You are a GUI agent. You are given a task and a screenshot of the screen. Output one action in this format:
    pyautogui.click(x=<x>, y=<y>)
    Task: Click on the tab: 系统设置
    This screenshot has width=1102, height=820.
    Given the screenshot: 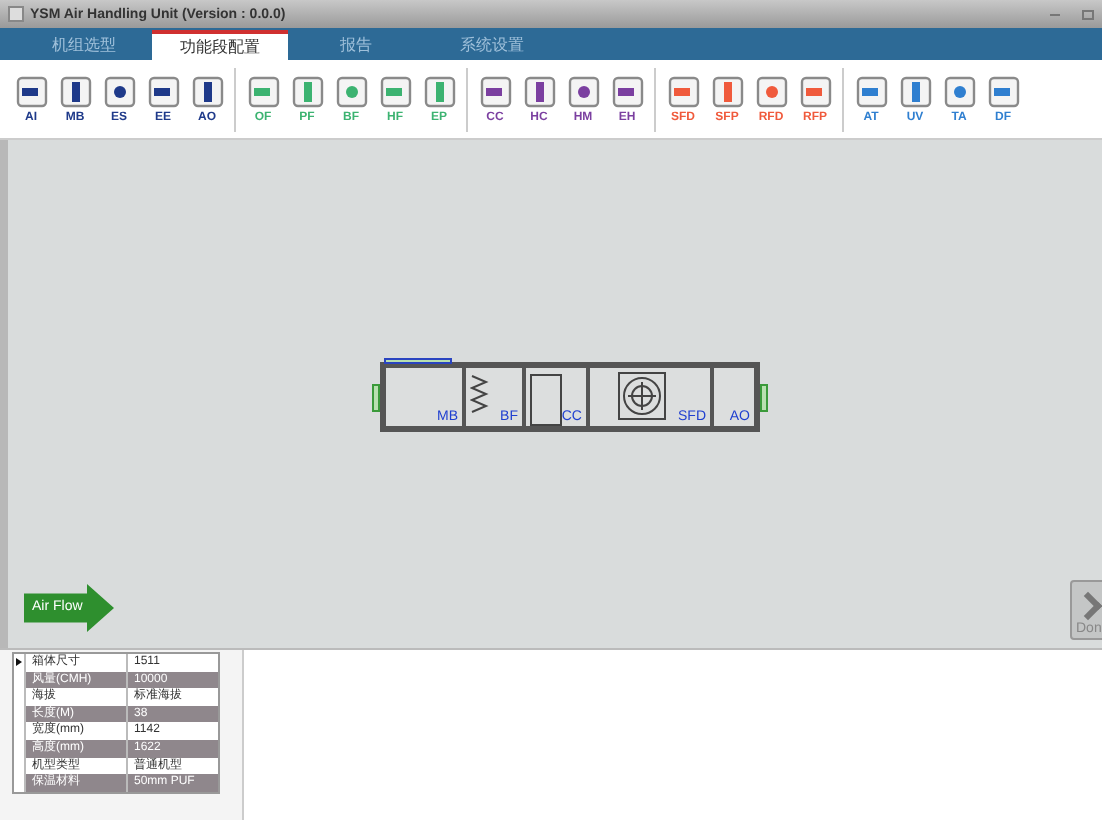 What is the action you would take?
    pyautogui.click(x=492, y=45)
    